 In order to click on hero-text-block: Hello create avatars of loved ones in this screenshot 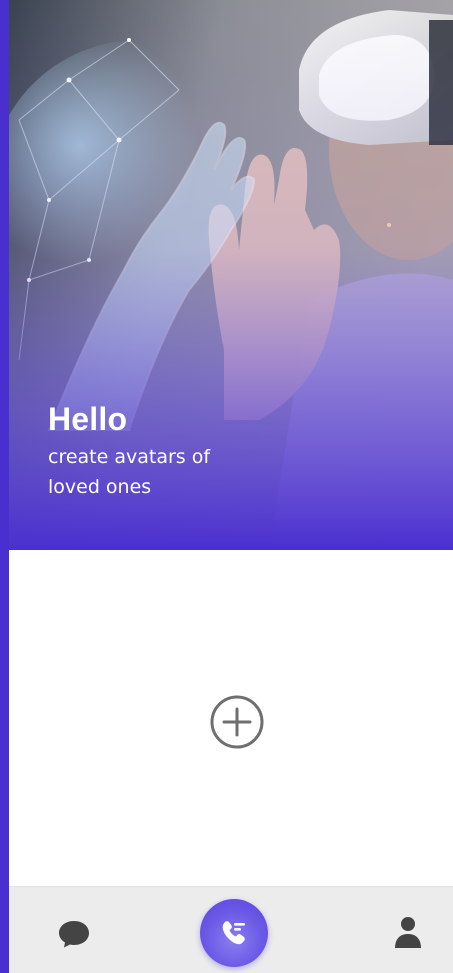, I will do `click(143, 451)`.